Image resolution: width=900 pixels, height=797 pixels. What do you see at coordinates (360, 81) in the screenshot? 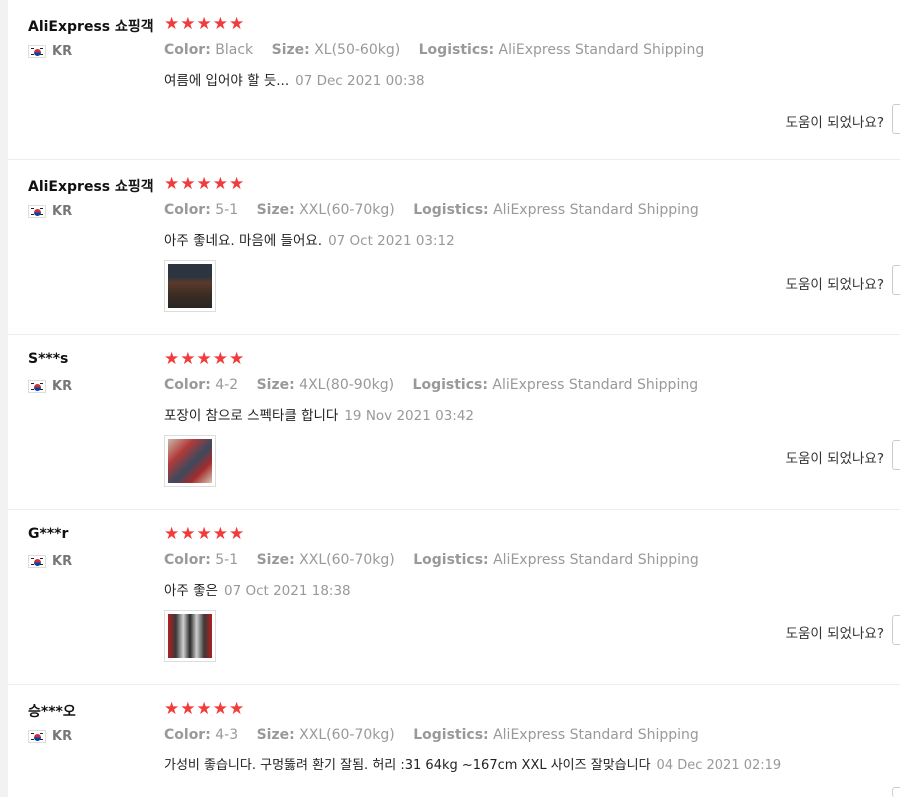
I see `review-date: 07 Dec 2021 00:38` at bounding box center [360, 81].